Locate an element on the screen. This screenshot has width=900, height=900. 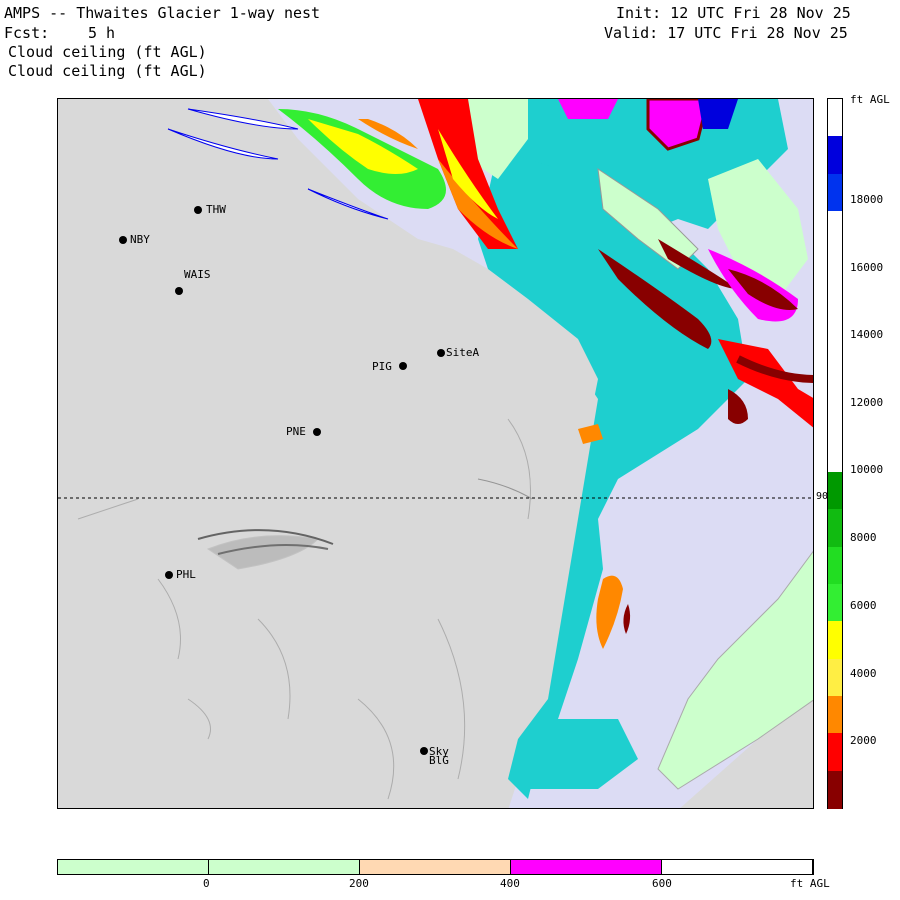
right-colorbar is located at coordinates (835, 453).